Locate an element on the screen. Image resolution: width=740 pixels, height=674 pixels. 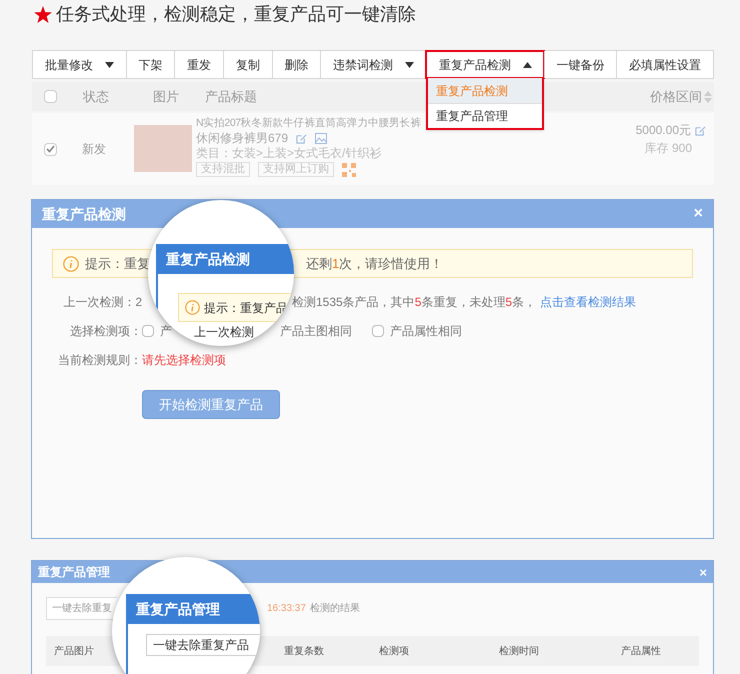
option-label: 产 is located at coordinates (166, 331).